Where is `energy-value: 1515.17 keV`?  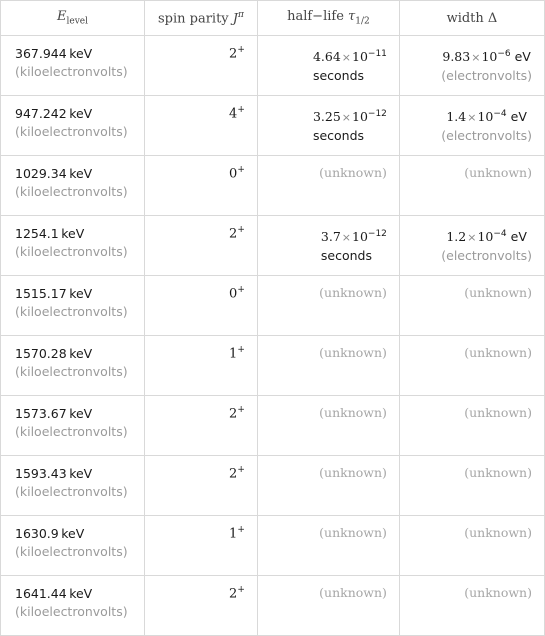 energy-value: 1515.17 keV is located at coordinates (54, 293).